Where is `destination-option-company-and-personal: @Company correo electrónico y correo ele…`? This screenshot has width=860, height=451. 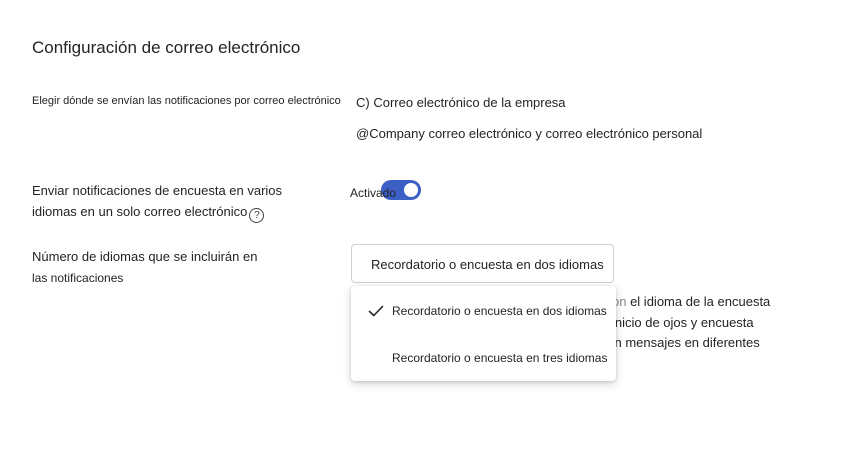 destination-option-company-and-personal: @Company correo electrónico y correo ele… is located at coordinates (529, 133).